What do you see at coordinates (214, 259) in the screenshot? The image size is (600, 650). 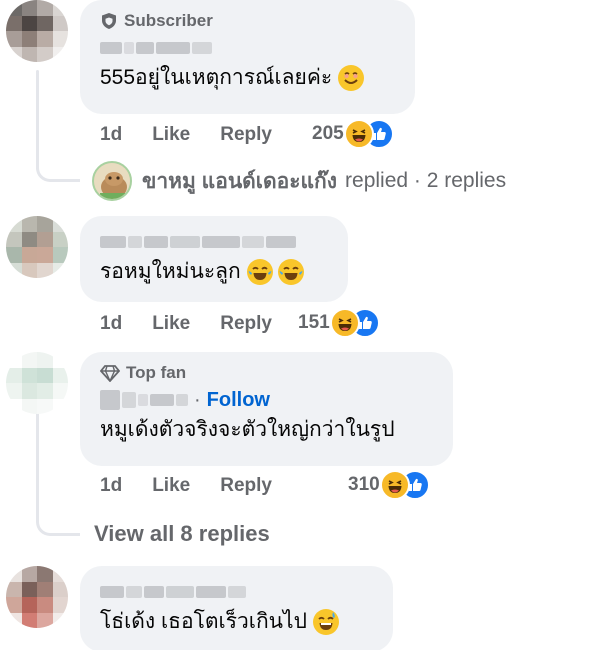 I see `comment-bubble: รอหมูใหม่นะลูก` at bounding box center [214, 259].